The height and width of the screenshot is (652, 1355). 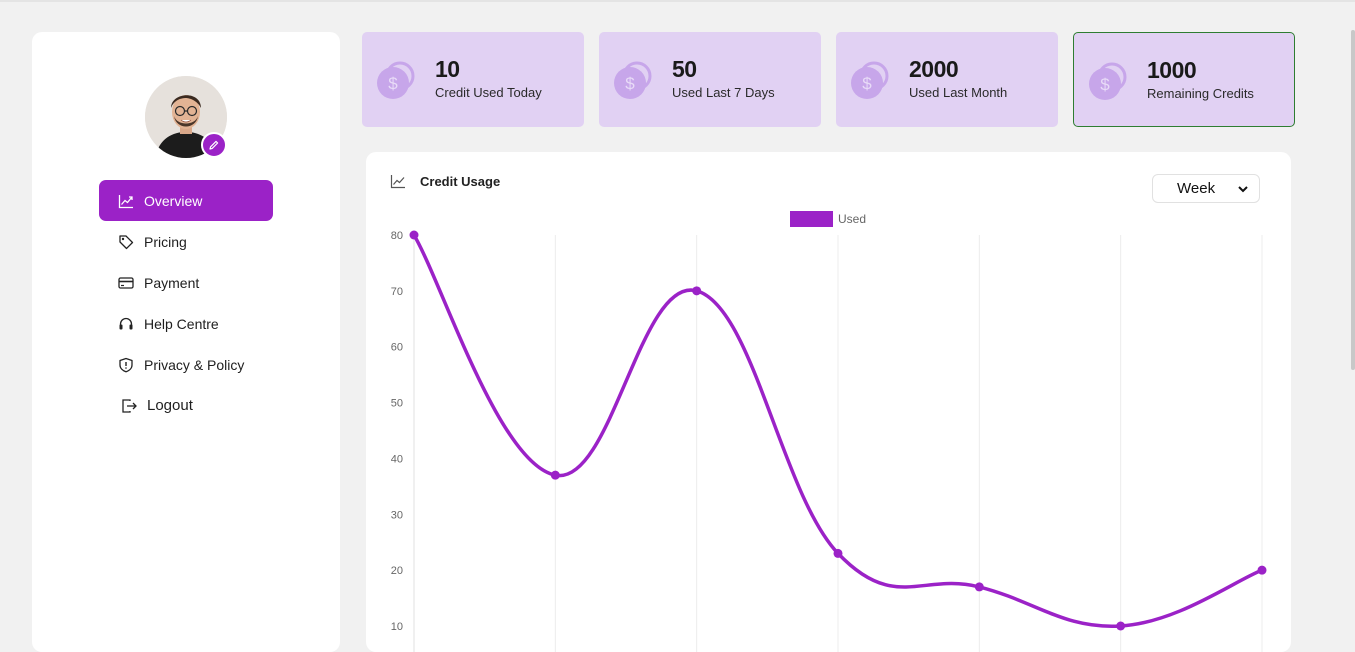 I want to click on stat-label: Used Last 7 Days, so click(x=723, y=92).